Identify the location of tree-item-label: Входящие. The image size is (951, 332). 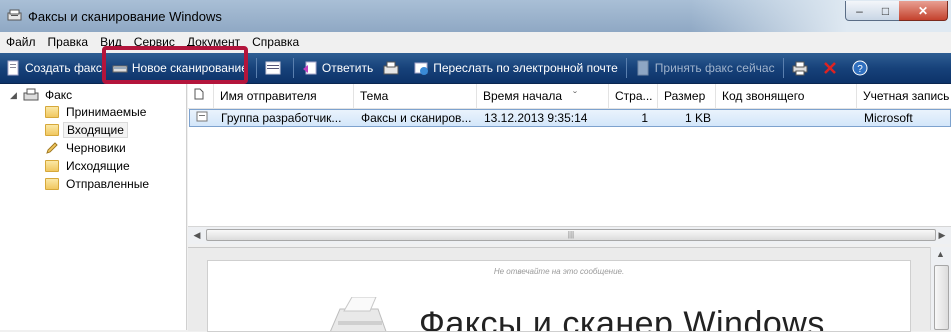
(95, 130).